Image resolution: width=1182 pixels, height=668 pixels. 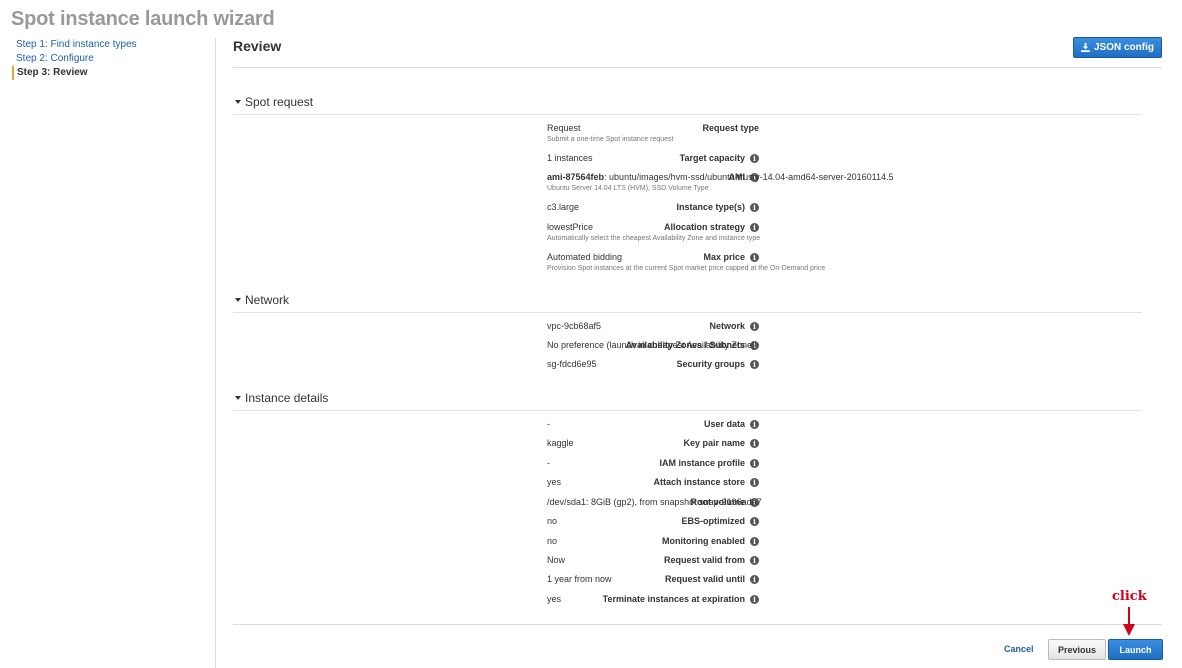 What do you see at coordinates (721, 443) in the screenshot?
I see `field-label: Key pair name i` at bounding box center [721, 443].